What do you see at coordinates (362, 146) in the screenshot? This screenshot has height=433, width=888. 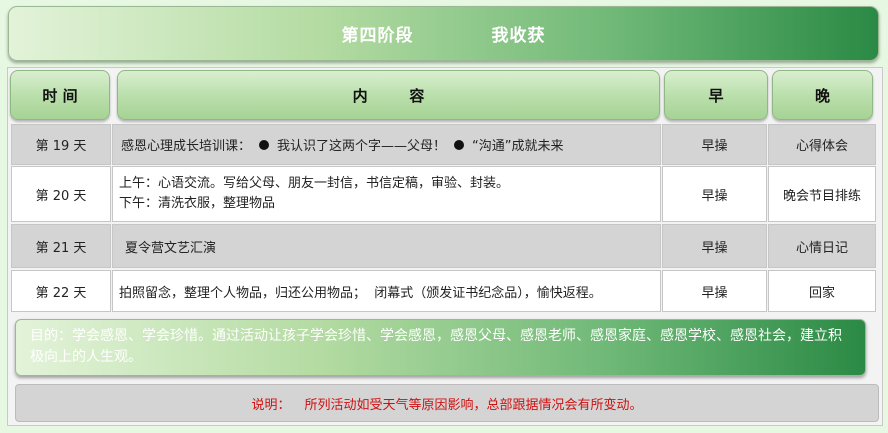 I see `row-19-item-1: 我认识了这两个字——父母！` at bounding box center [362, 146].